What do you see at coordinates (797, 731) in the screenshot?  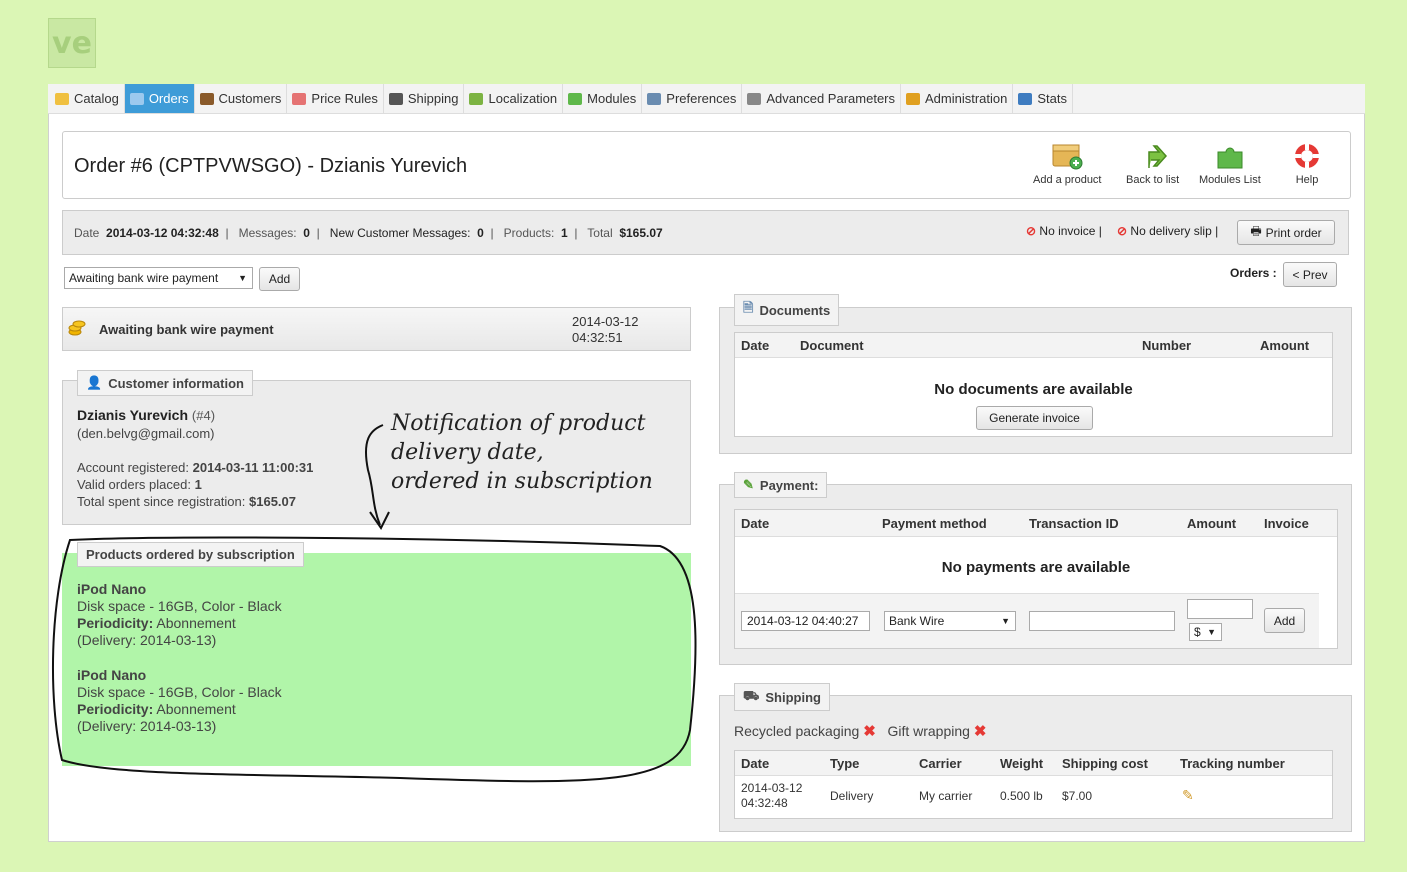 I see `recycled-packaging-label: Recycled packaging` at bounding box center [797, 731].